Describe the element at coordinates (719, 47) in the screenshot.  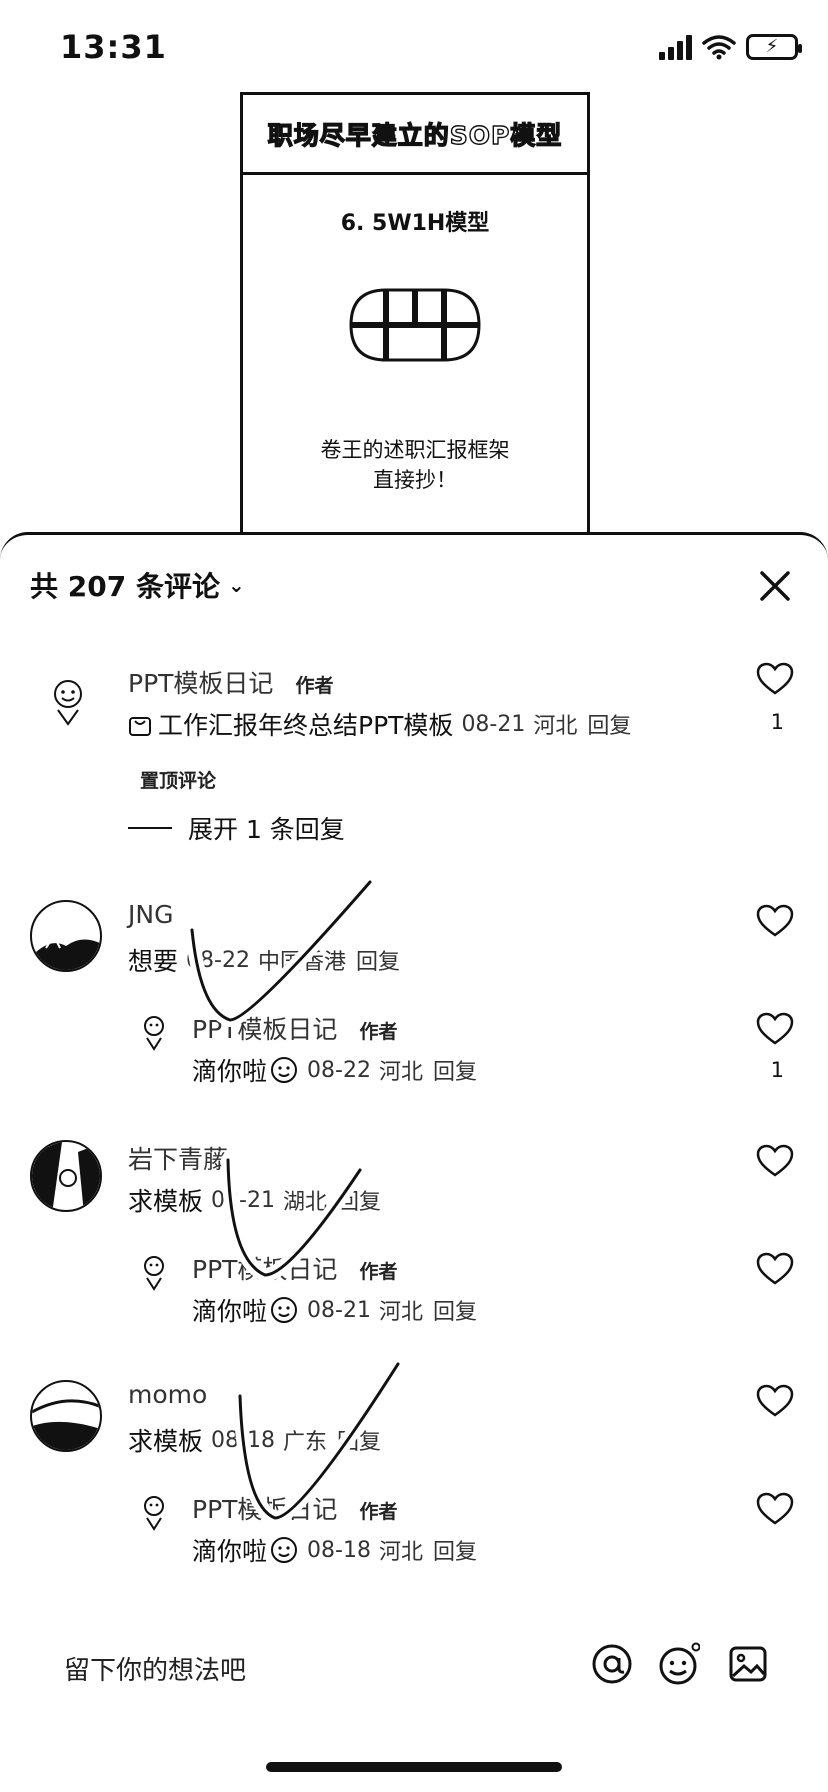
I see `wifi-icon` at that location.